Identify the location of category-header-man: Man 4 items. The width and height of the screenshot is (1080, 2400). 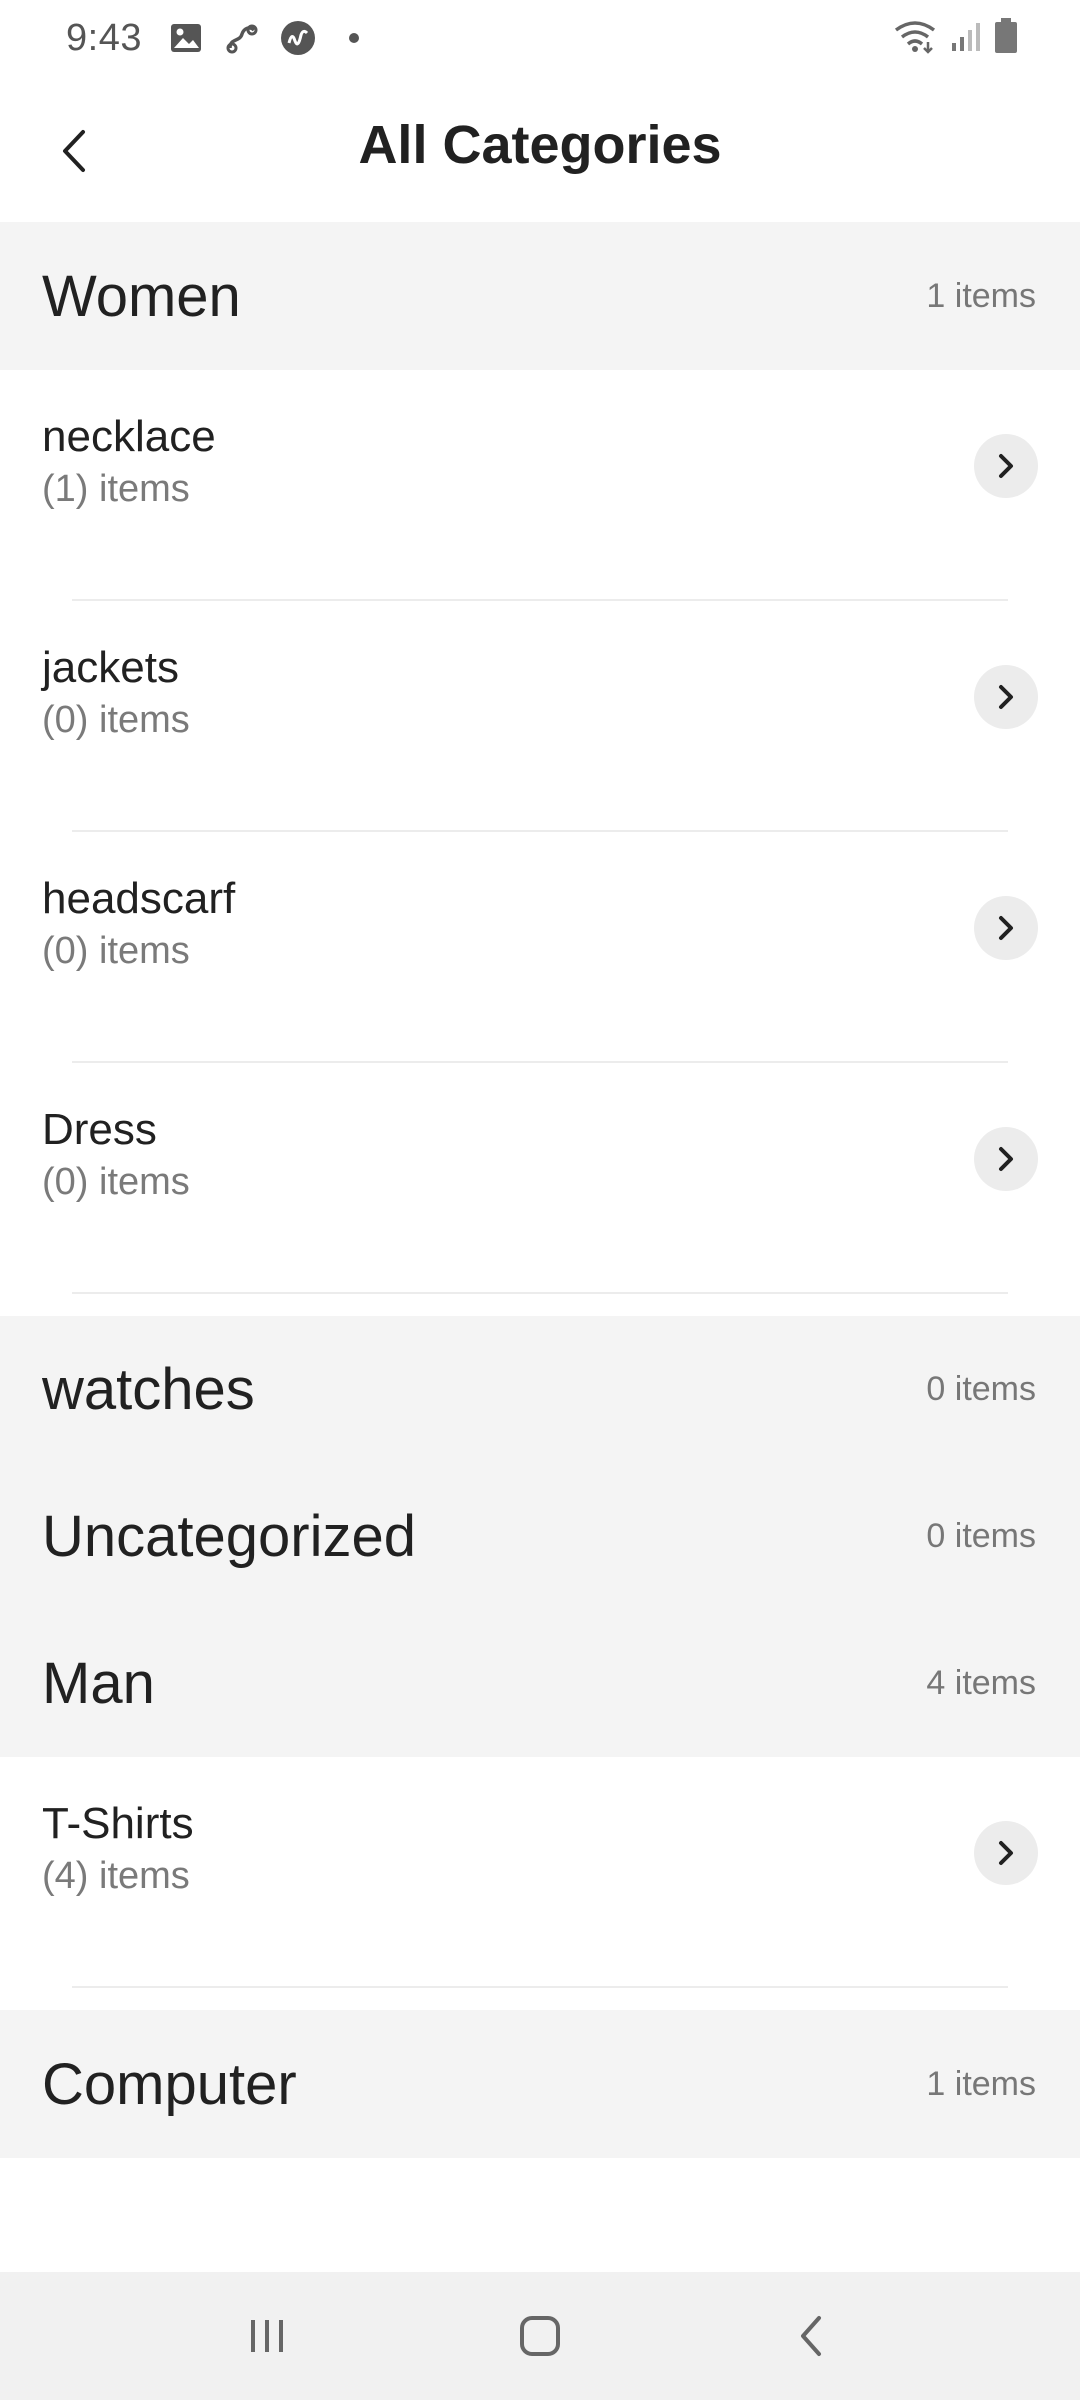
(540, 1683).